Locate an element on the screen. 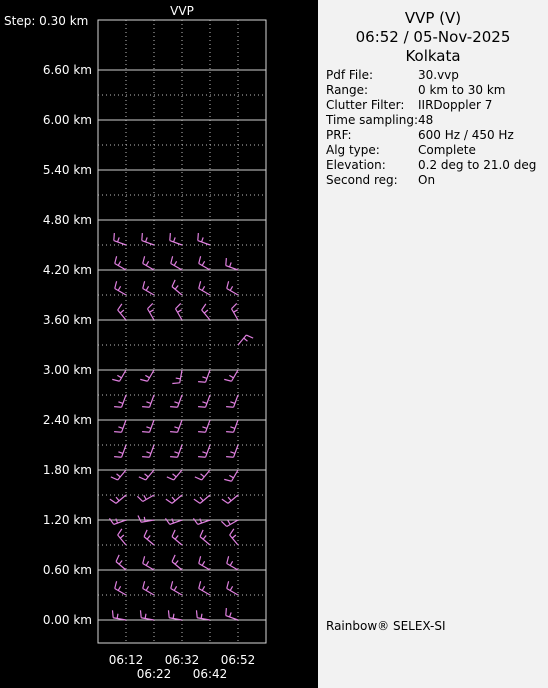 The image size is (548, 688). x-tick-label: 06:22 is located at coordinates (154, 674).